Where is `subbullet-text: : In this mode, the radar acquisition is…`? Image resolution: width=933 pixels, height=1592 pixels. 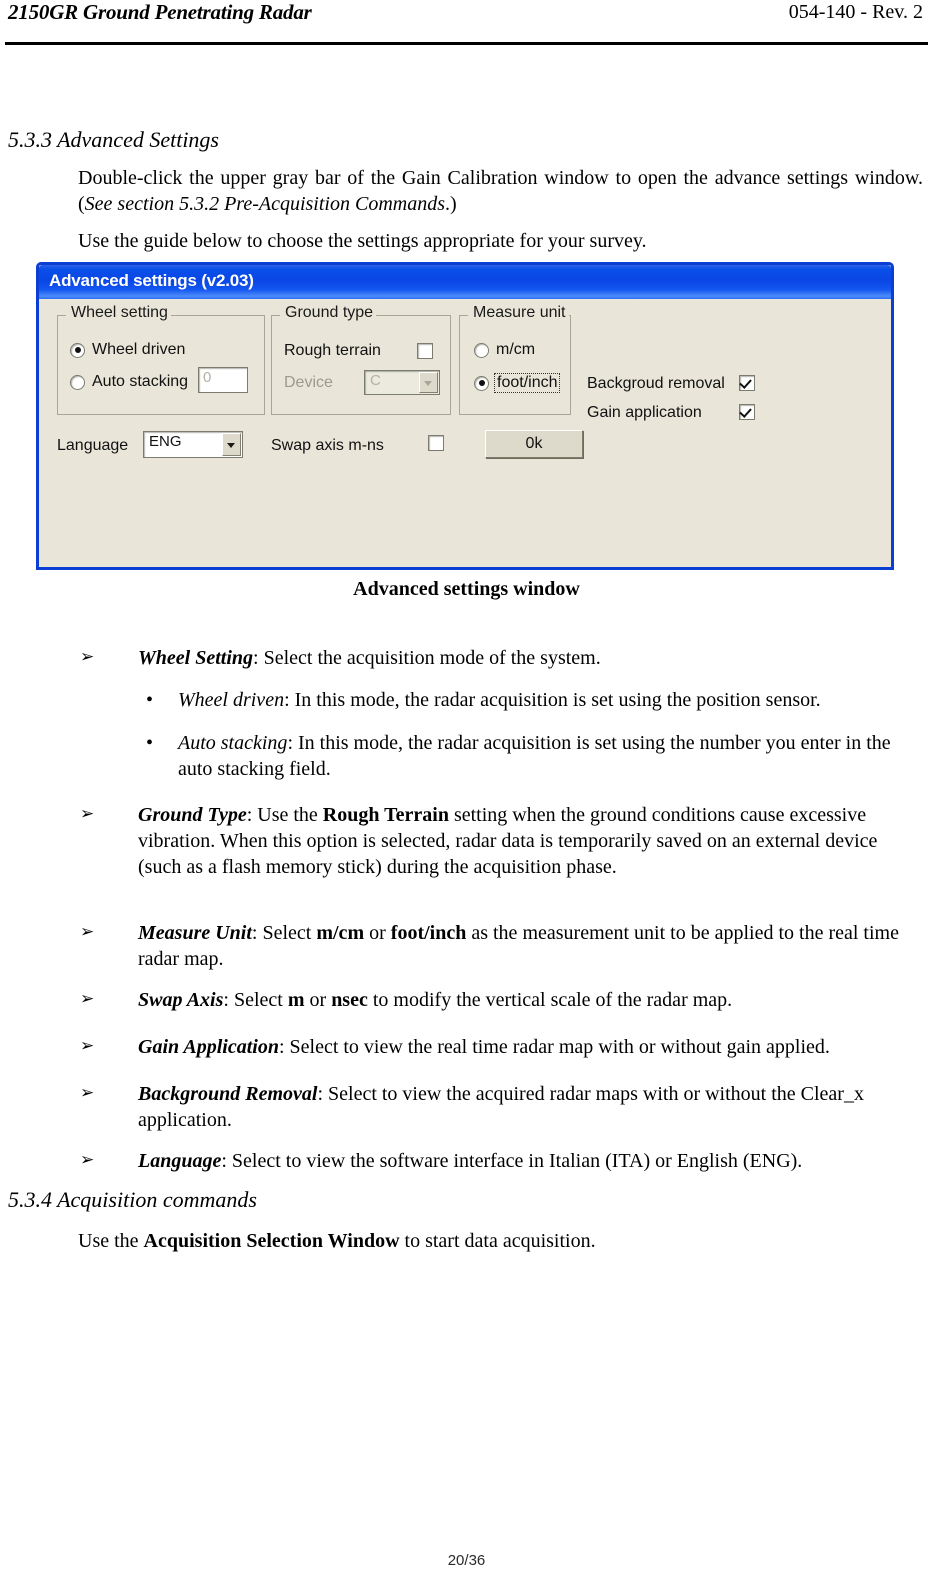
subbullet-text: : In this mode, the radar acquisition is… is located at coordinates (552, 700).